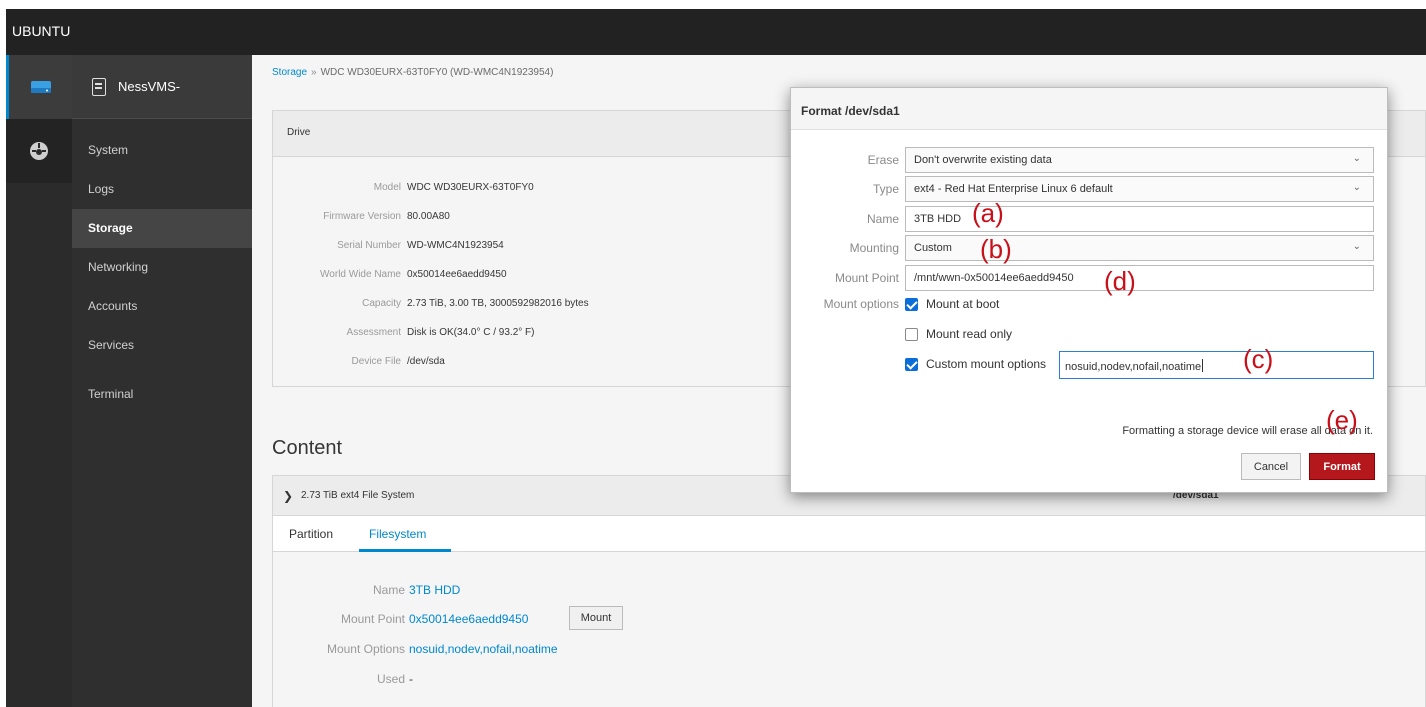  Describe the element at coordinates (362, 216) in the screenshot. I see `drive-key: Firmware Version` at that location.